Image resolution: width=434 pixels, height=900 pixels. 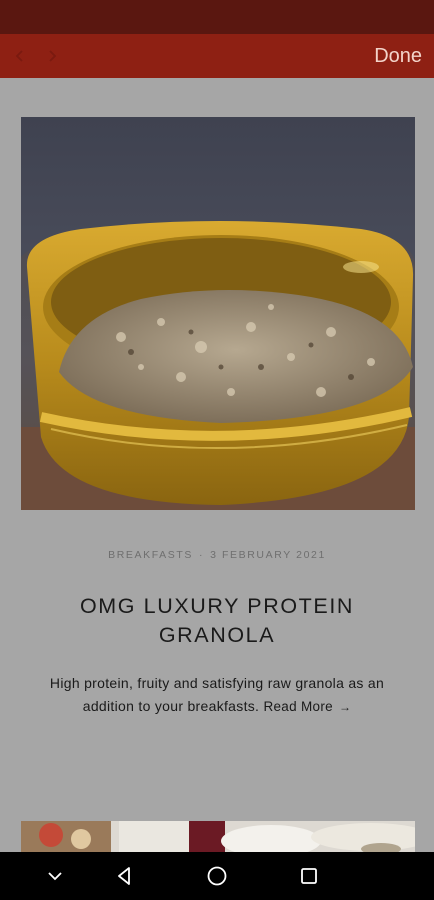 I want to click on done-button: Done, so click(x=398, y=56).